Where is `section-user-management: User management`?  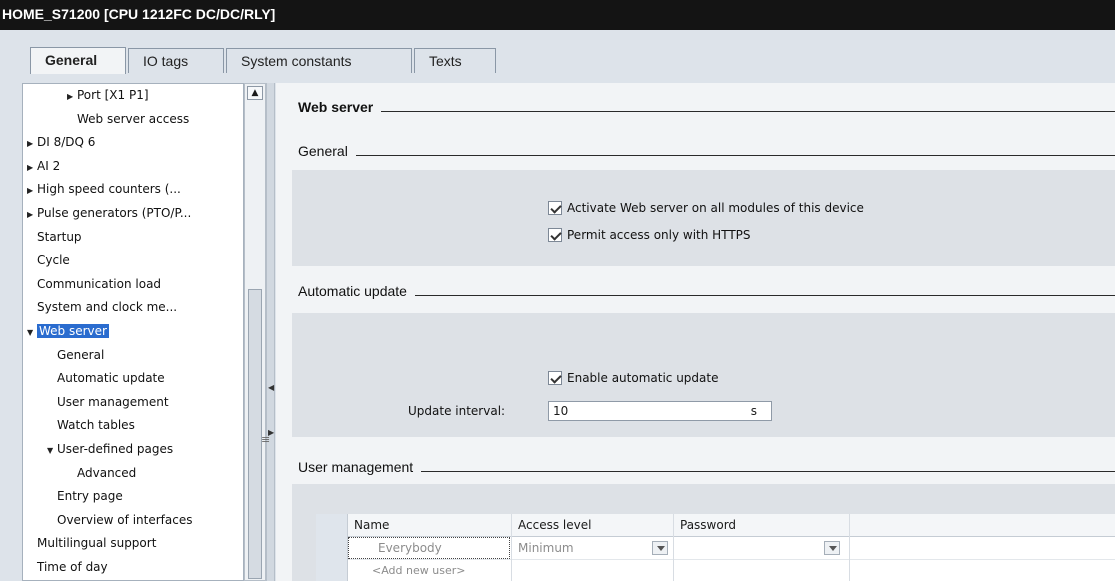 section-user-management: User management is located at coordinates (706, 465).